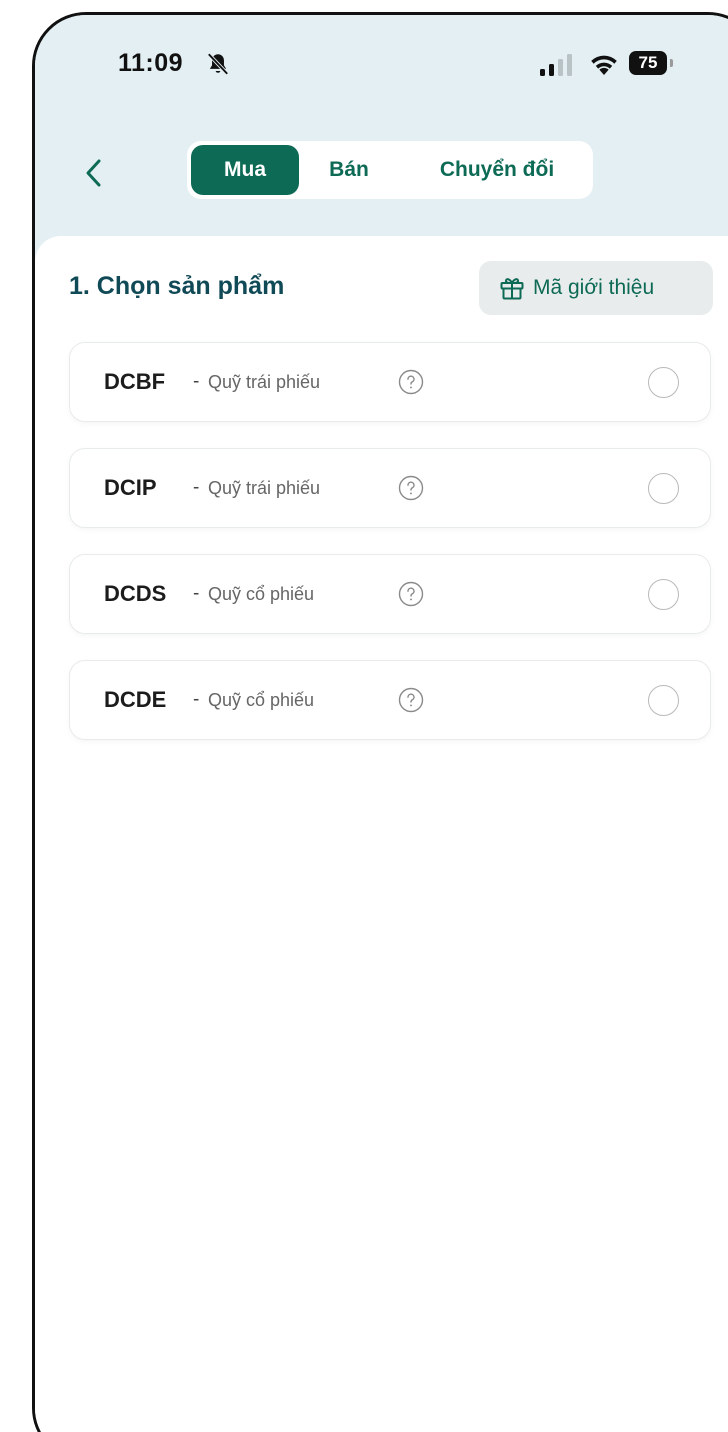  What do you see at coordinates (390, 700) in the screenshot?
I see `product-card-dcde: DCDE - Quỹ cổ phiếu` at bounding box center [390, 700].